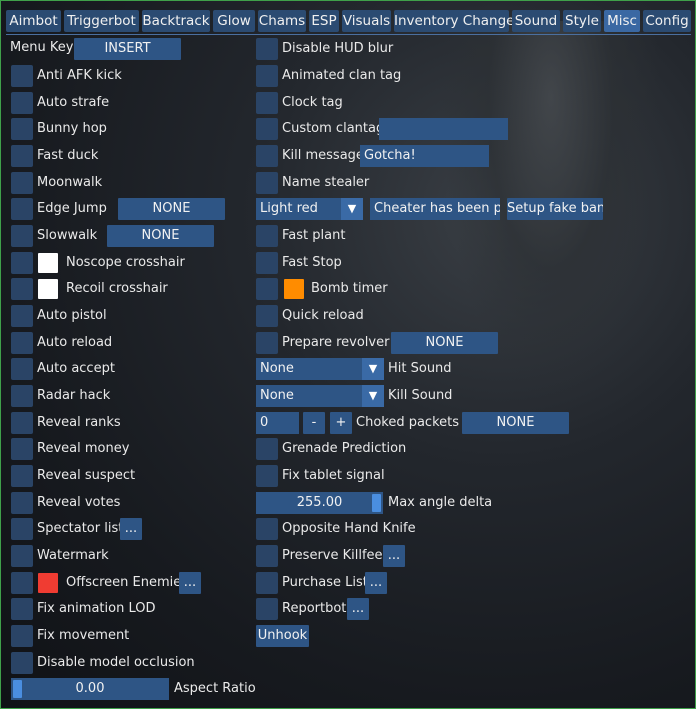  What do you see at coordinates (341, 423) in the screenshot?
I see `choked-packets-increment-button: +` at bounding box center [341, 423].